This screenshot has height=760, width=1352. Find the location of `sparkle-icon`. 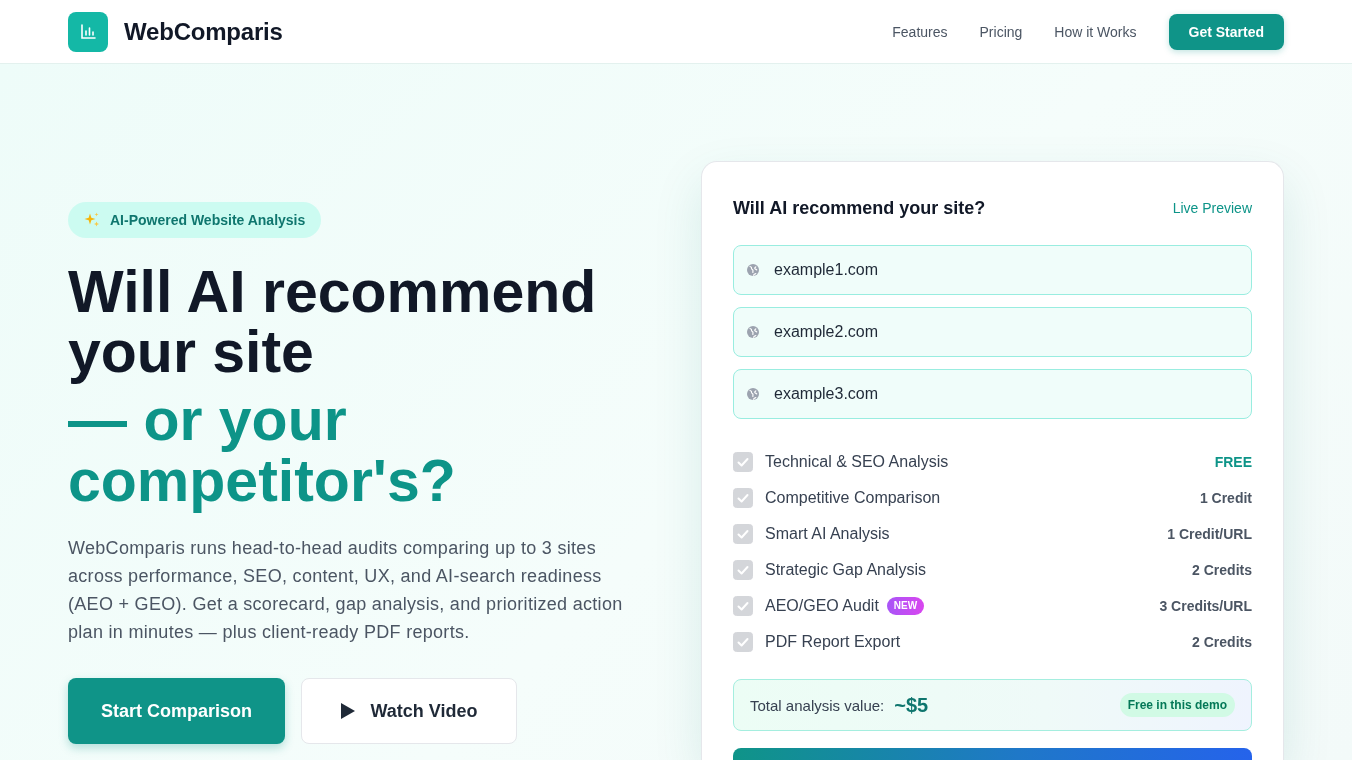

sparkle-icon is located at coordinates (92, 220).